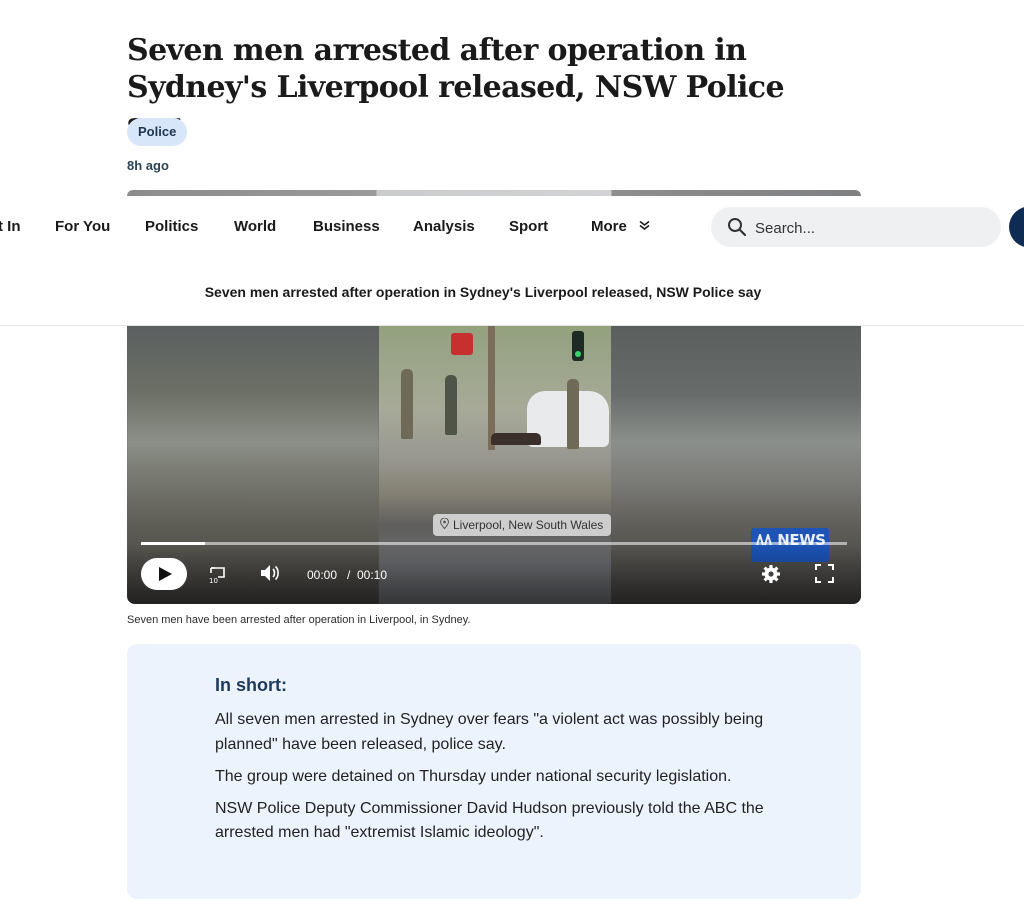  What do you see at coordinates (346, 226) in the screenshot?
I see `nav-item-business: Business` at bounding box center [346, 226].